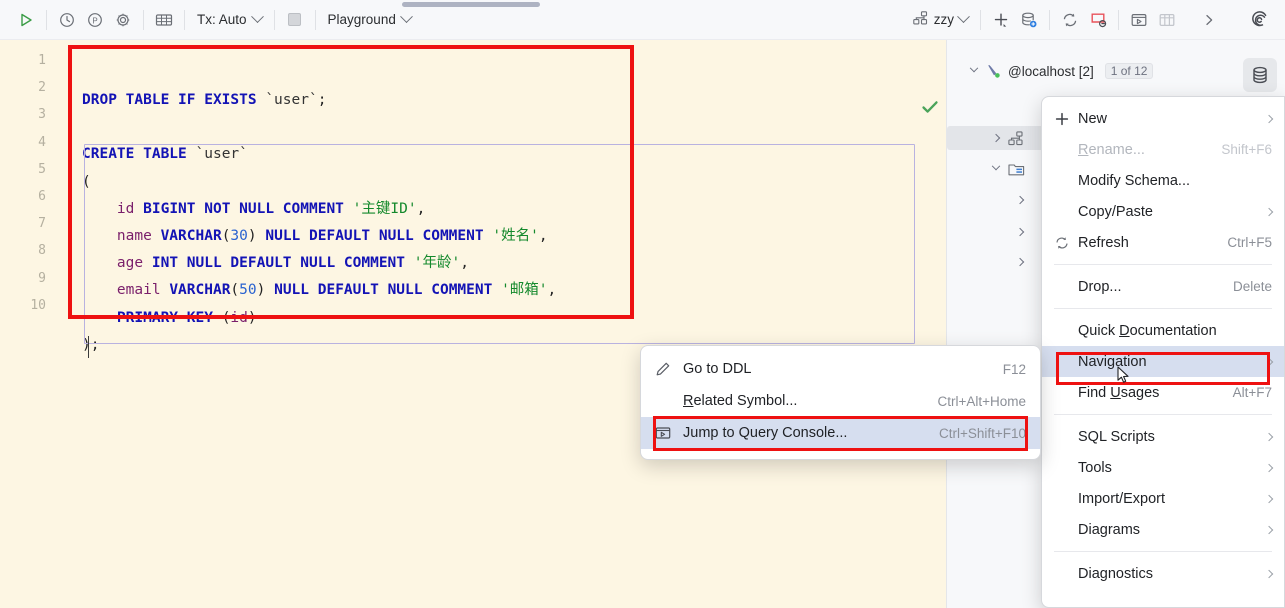 This screenshot has height=608, width=1285. I want to click on menu-item-import-export: Import/Export, so click(1163, 498).